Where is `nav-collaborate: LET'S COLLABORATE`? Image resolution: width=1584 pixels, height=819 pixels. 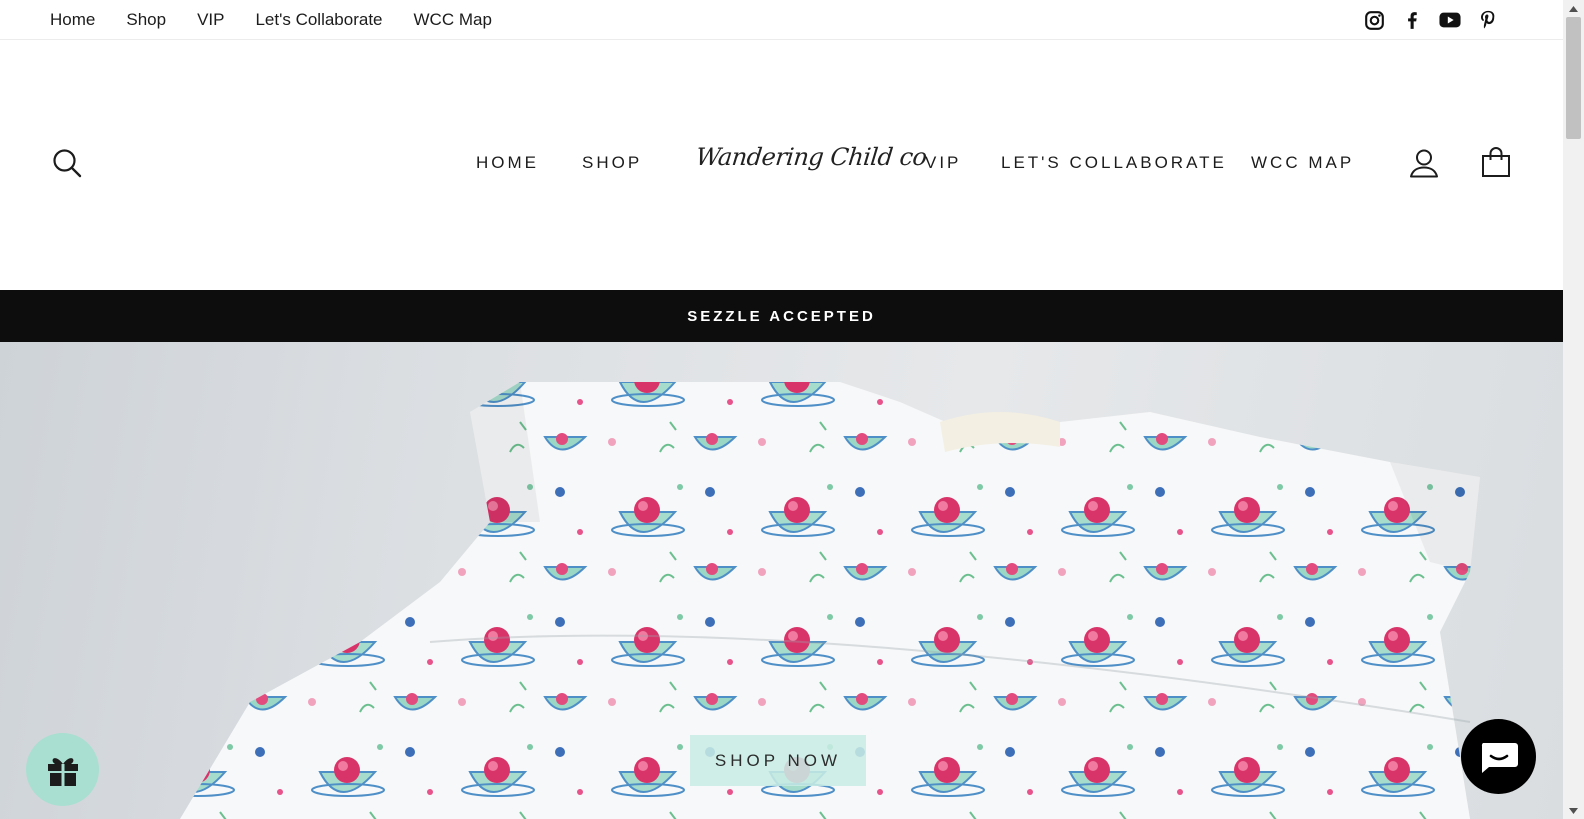
nav-collaborate: LET'S COLLABORATE is located at coordinates (1114, 163).